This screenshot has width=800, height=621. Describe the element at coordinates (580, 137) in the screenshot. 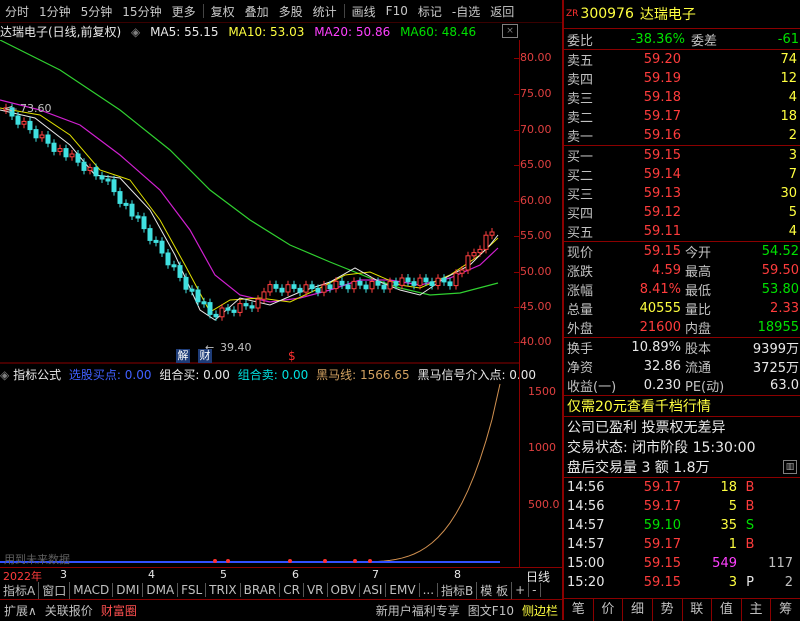

I see `ask-level-label: 卖一` at that location.